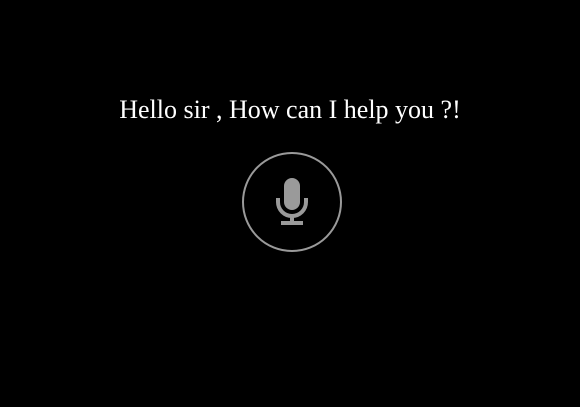 This screenshot has width=580, height=407. I want to click on assistant-greeting: Hello sir , How can I help you ?!, so click(290, 109).